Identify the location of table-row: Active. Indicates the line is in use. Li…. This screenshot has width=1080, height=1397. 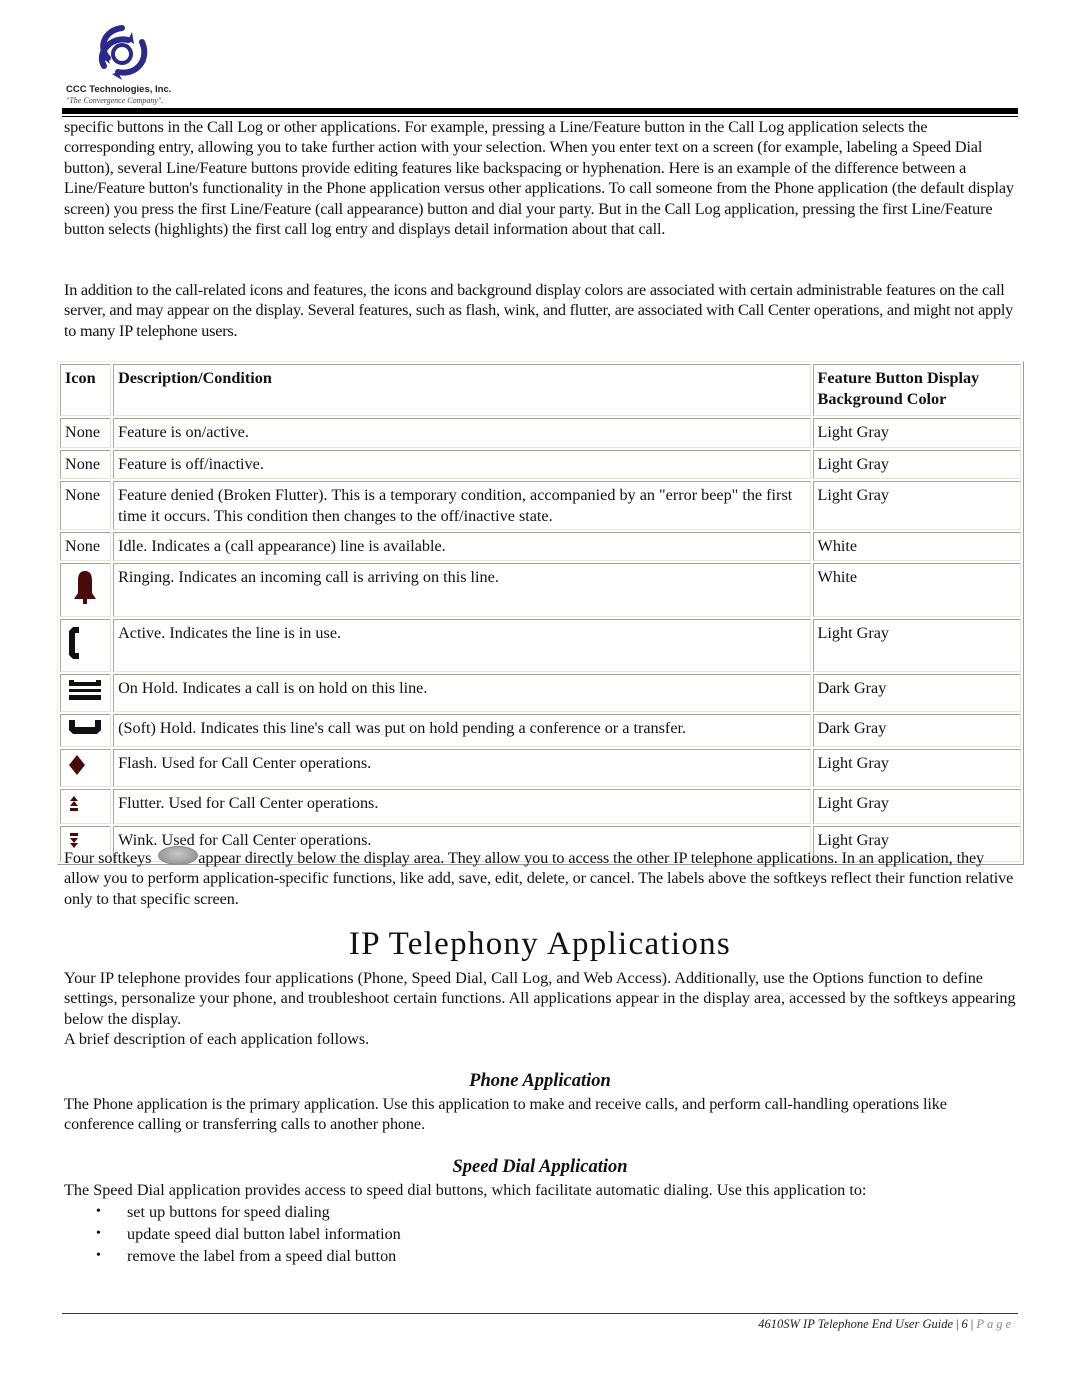
(540, 645).